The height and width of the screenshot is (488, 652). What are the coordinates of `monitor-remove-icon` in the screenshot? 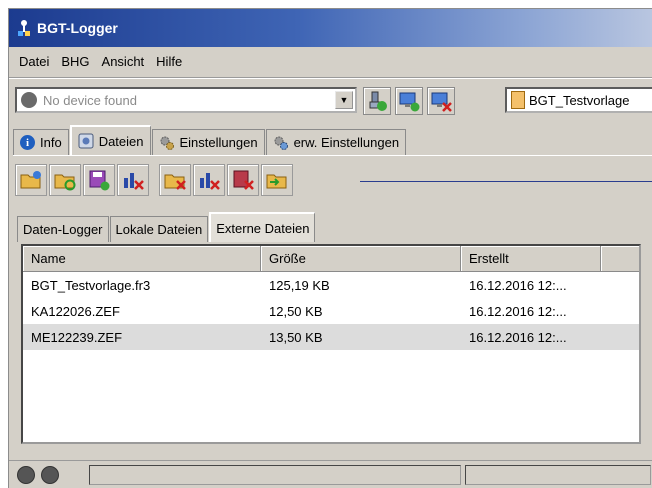 It's located at (441, 102).